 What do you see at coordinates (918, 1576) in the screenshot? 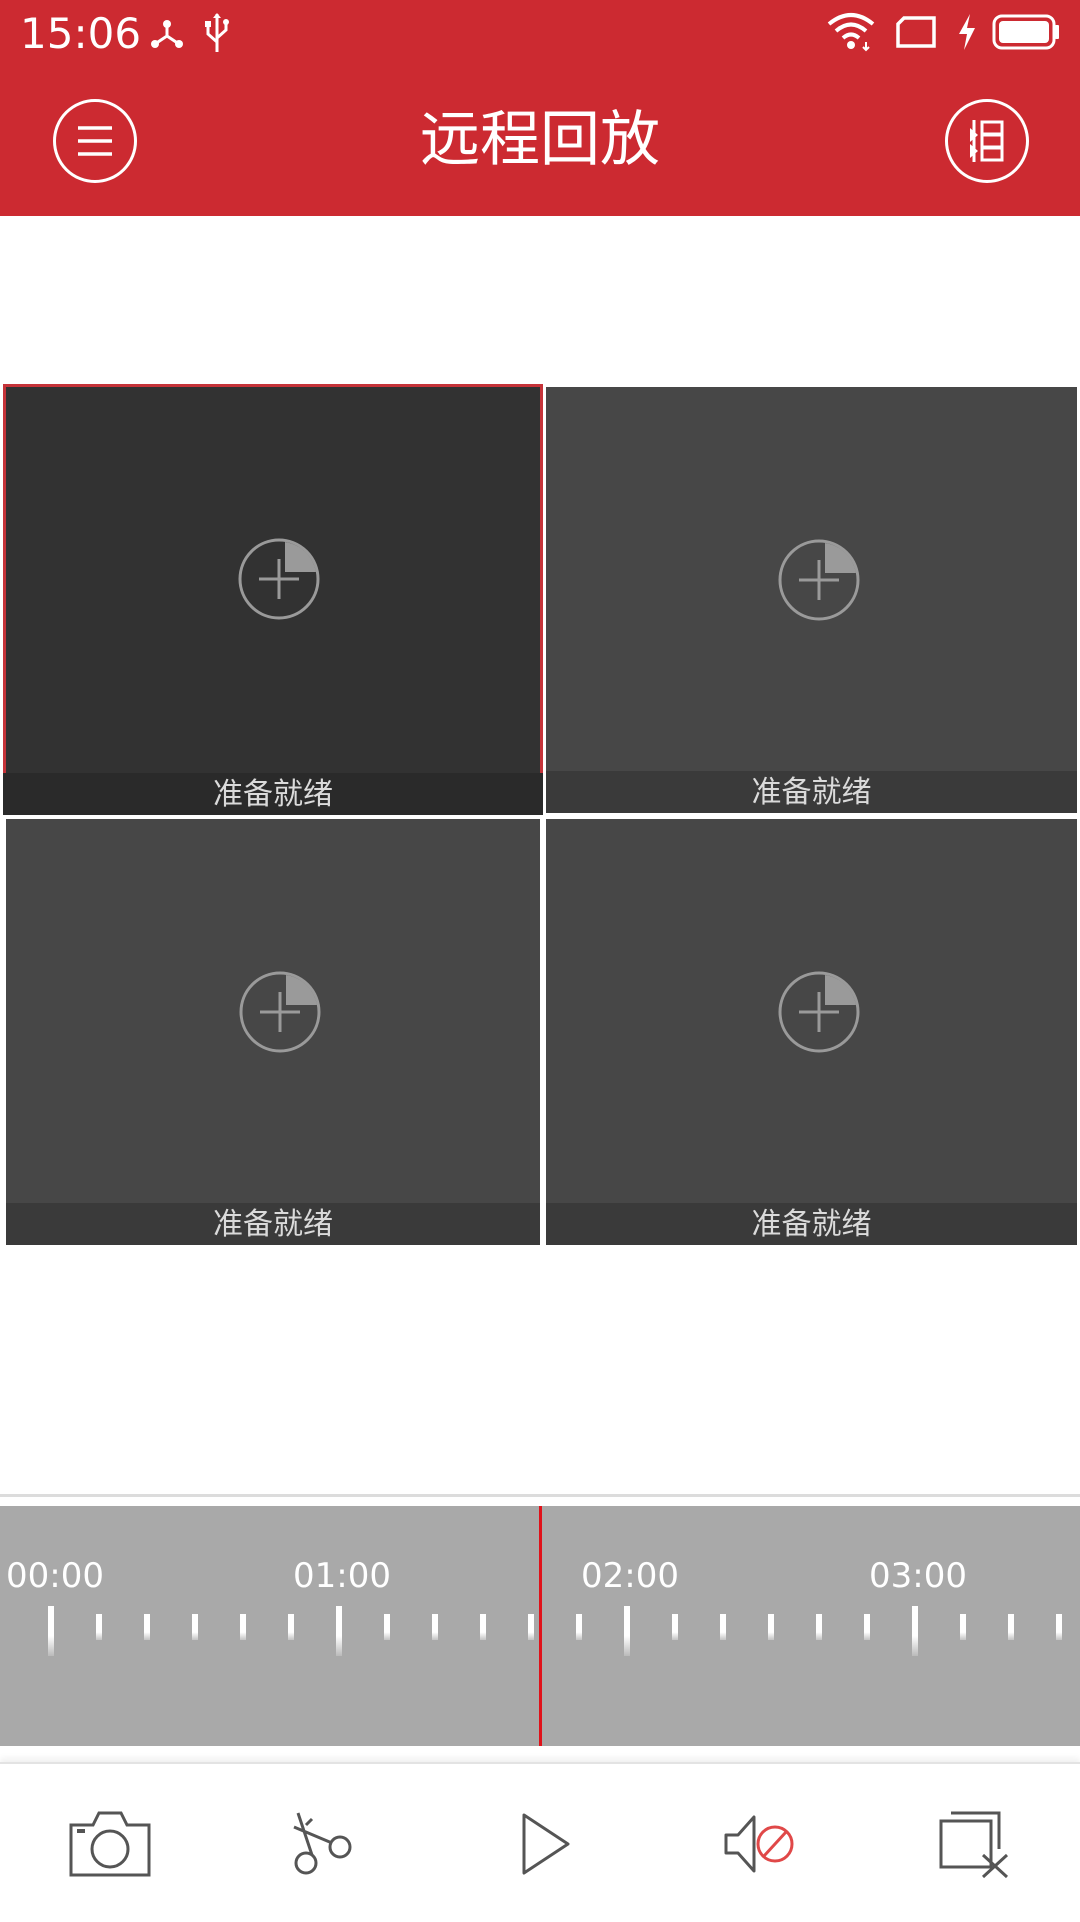
I see `timeline-label: 03:00` at bounding box center [918, 1576].